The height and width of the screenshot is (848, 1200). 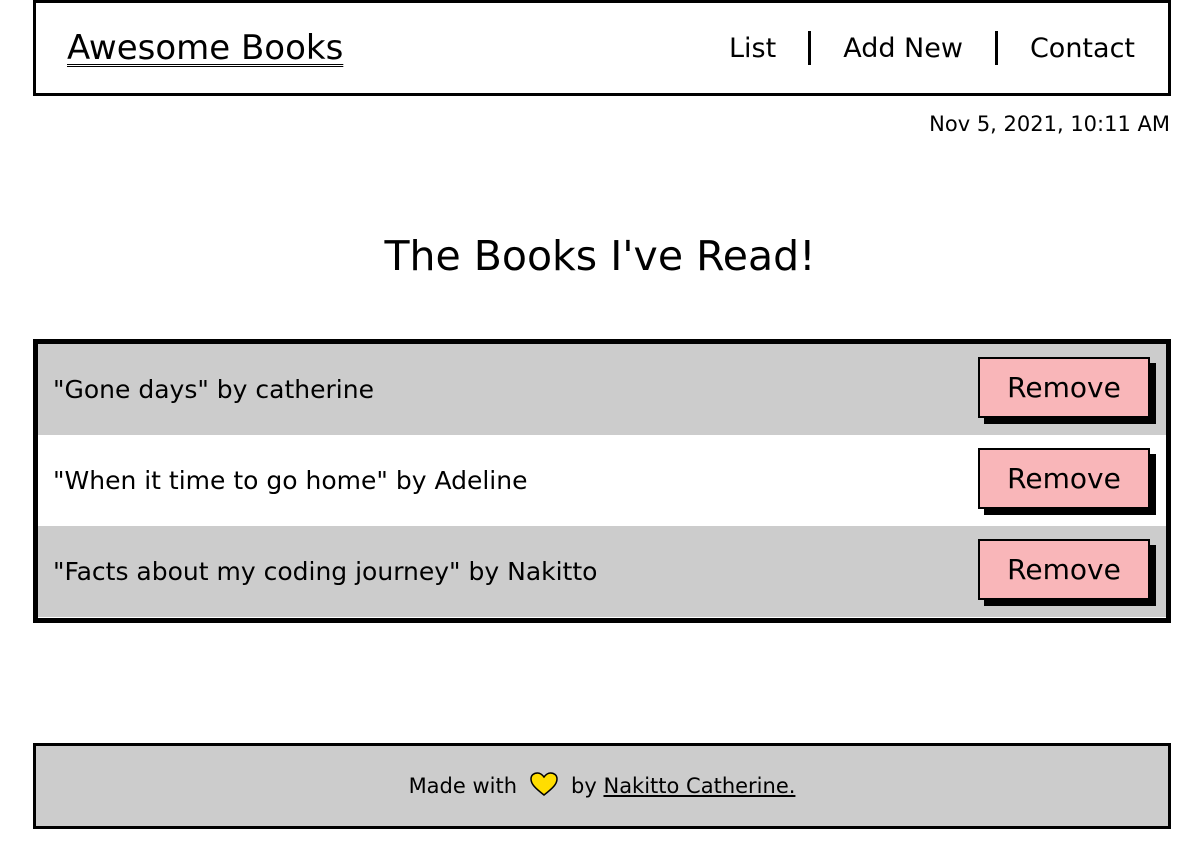 I want to click on current-datetime: Nov 5, 2021, 10:11 AM, so click(x=1049, y=124).